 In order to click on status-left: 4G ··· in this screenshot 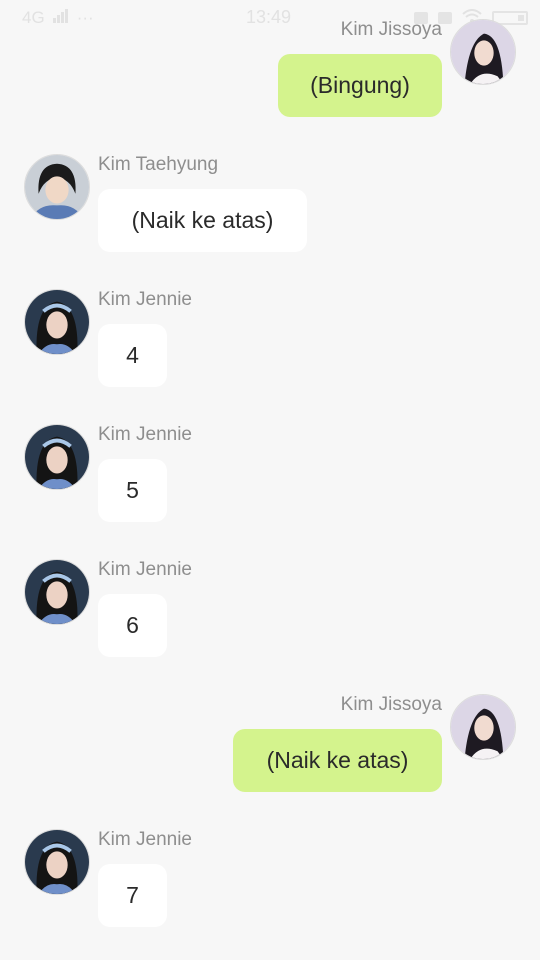, I will do `click(58, 18)`.